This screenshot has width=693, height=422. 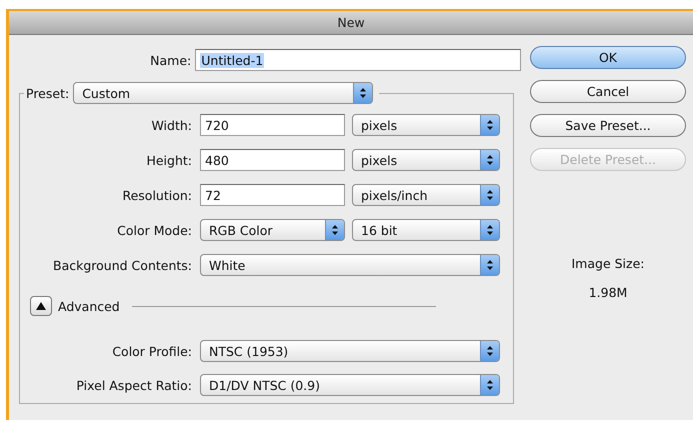 I want to click on field-label: Background Contents:, so click(x=122, y=265).